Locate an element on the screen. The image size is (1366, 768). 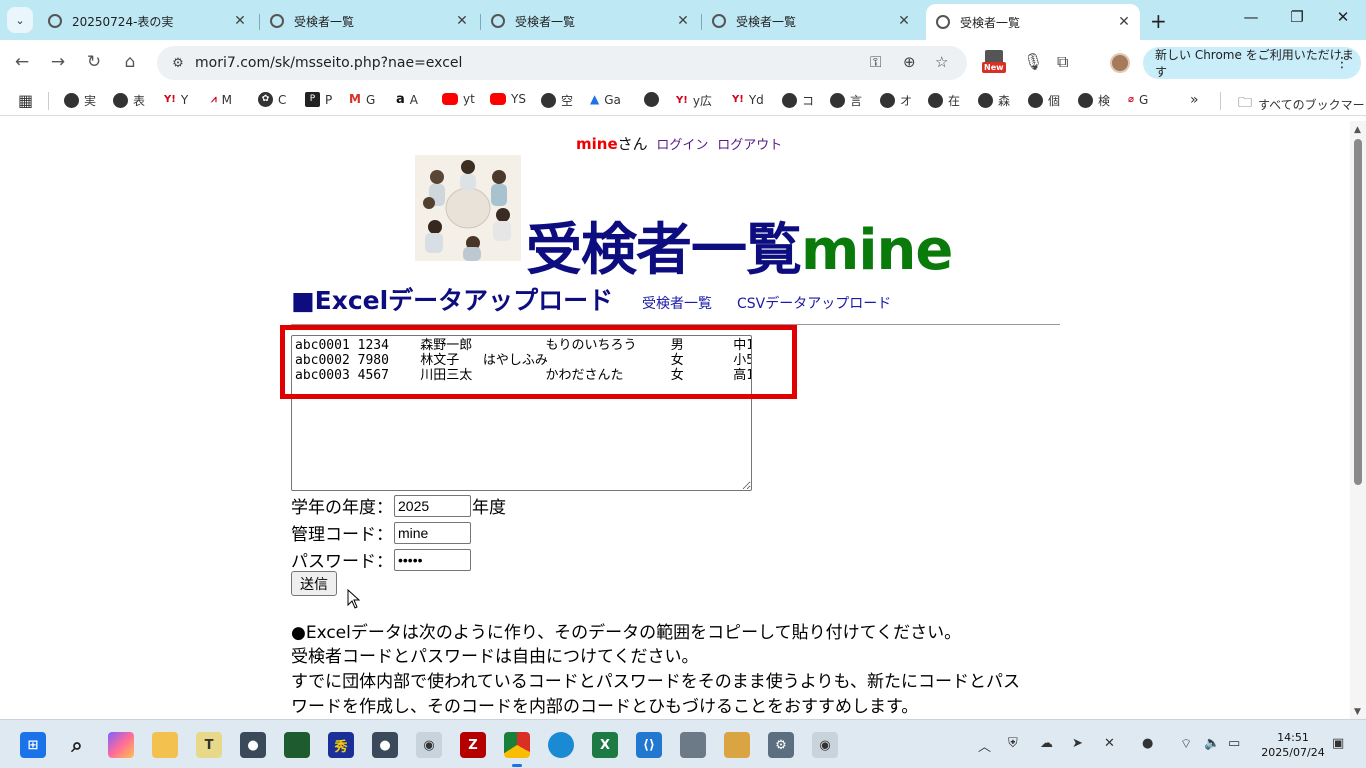
page-scrollbar: ▲ ▼ is located at coordinates (1358, 420).